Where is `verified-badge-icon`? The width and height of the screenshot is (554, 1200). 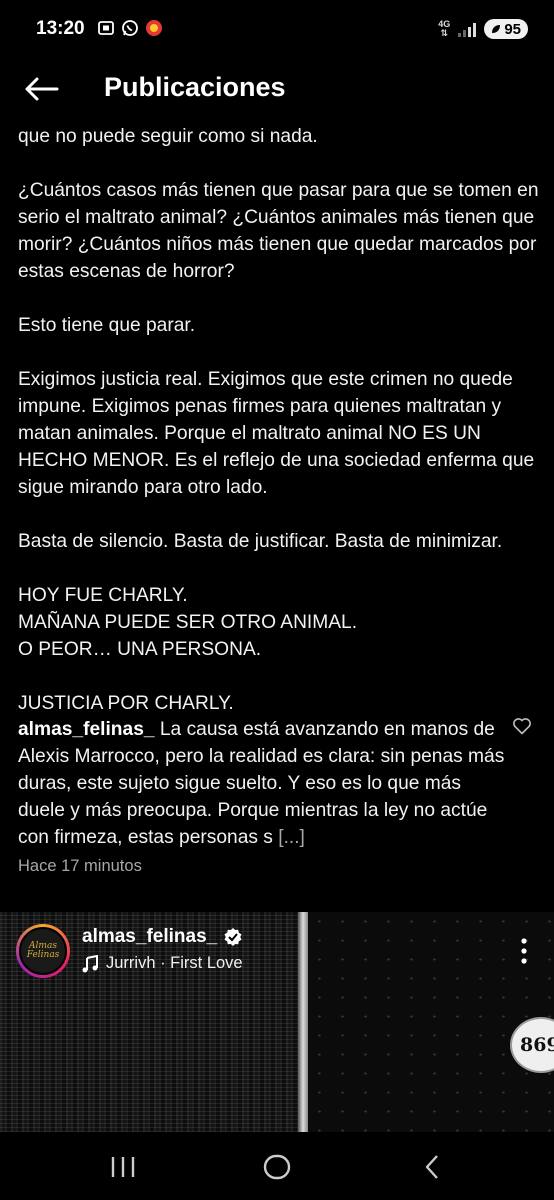
verified-badge-icon is located at coordinates (233, 937).